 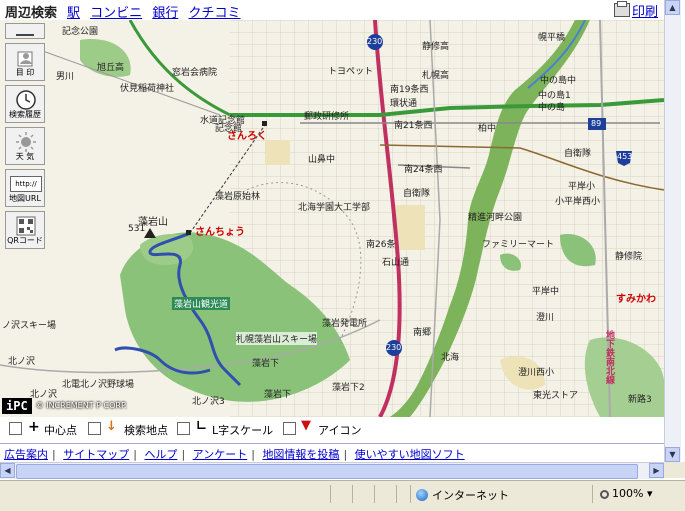 What do you see at coordinates (65, 77) in the screenshot?
I see `map-label: 男川` at bounding box center [65, 77].